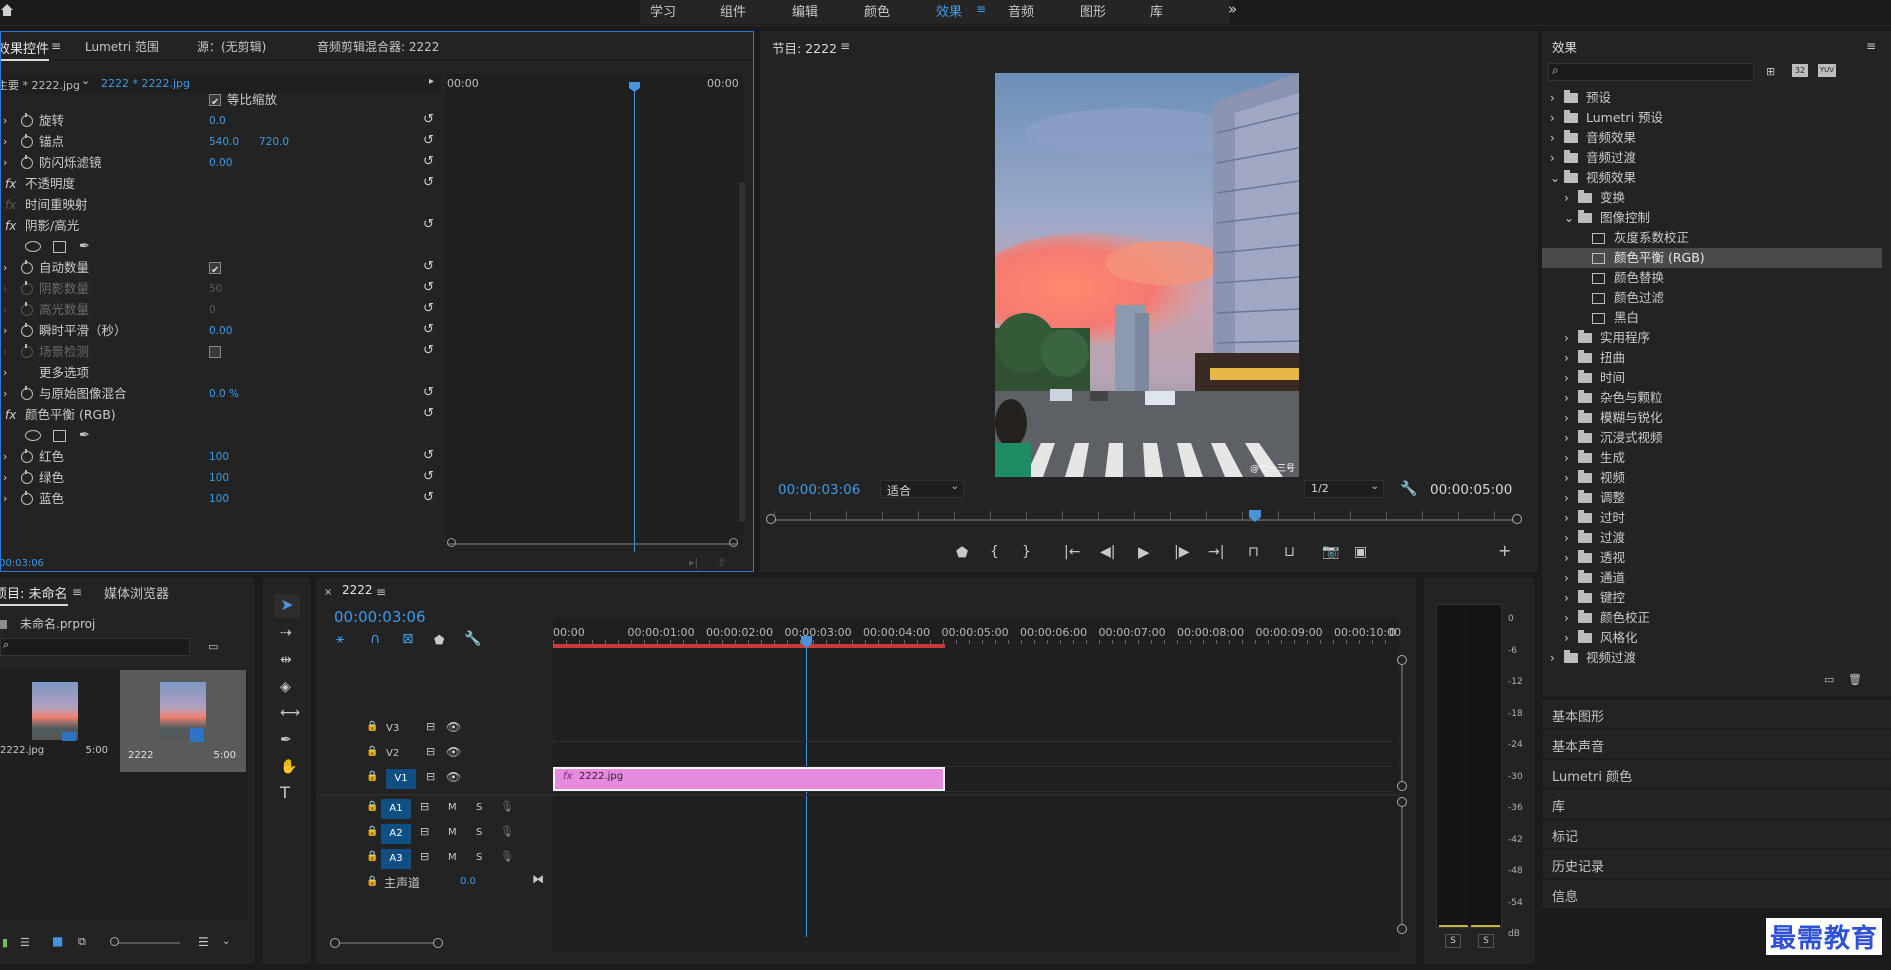 The width and height of the screenshot is (1891, 970). I want to click on play-icon: ▶, so click(1144, 552).